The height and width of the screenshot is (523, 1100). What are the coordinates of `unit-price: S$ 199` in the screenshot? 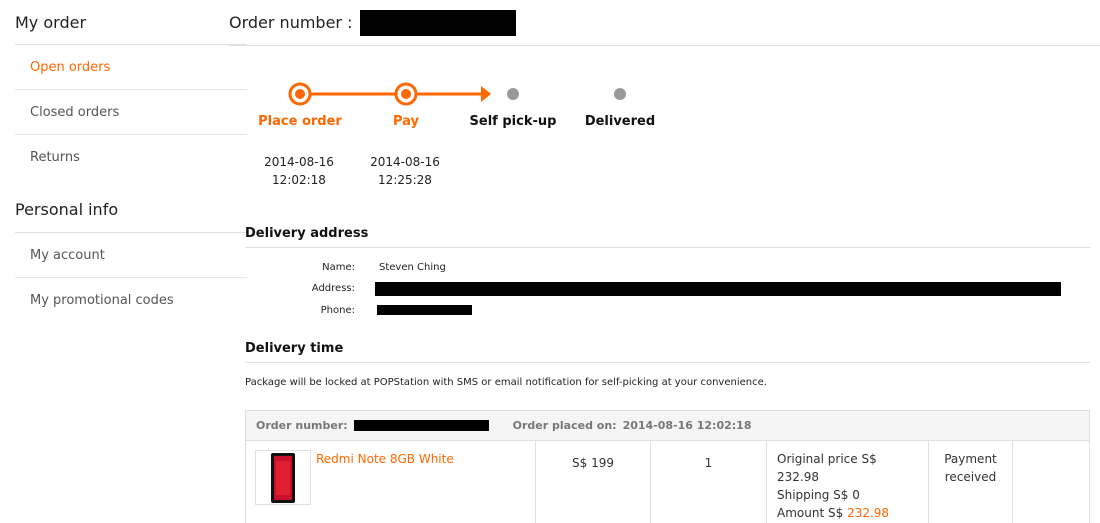 It's located at (593, 463).